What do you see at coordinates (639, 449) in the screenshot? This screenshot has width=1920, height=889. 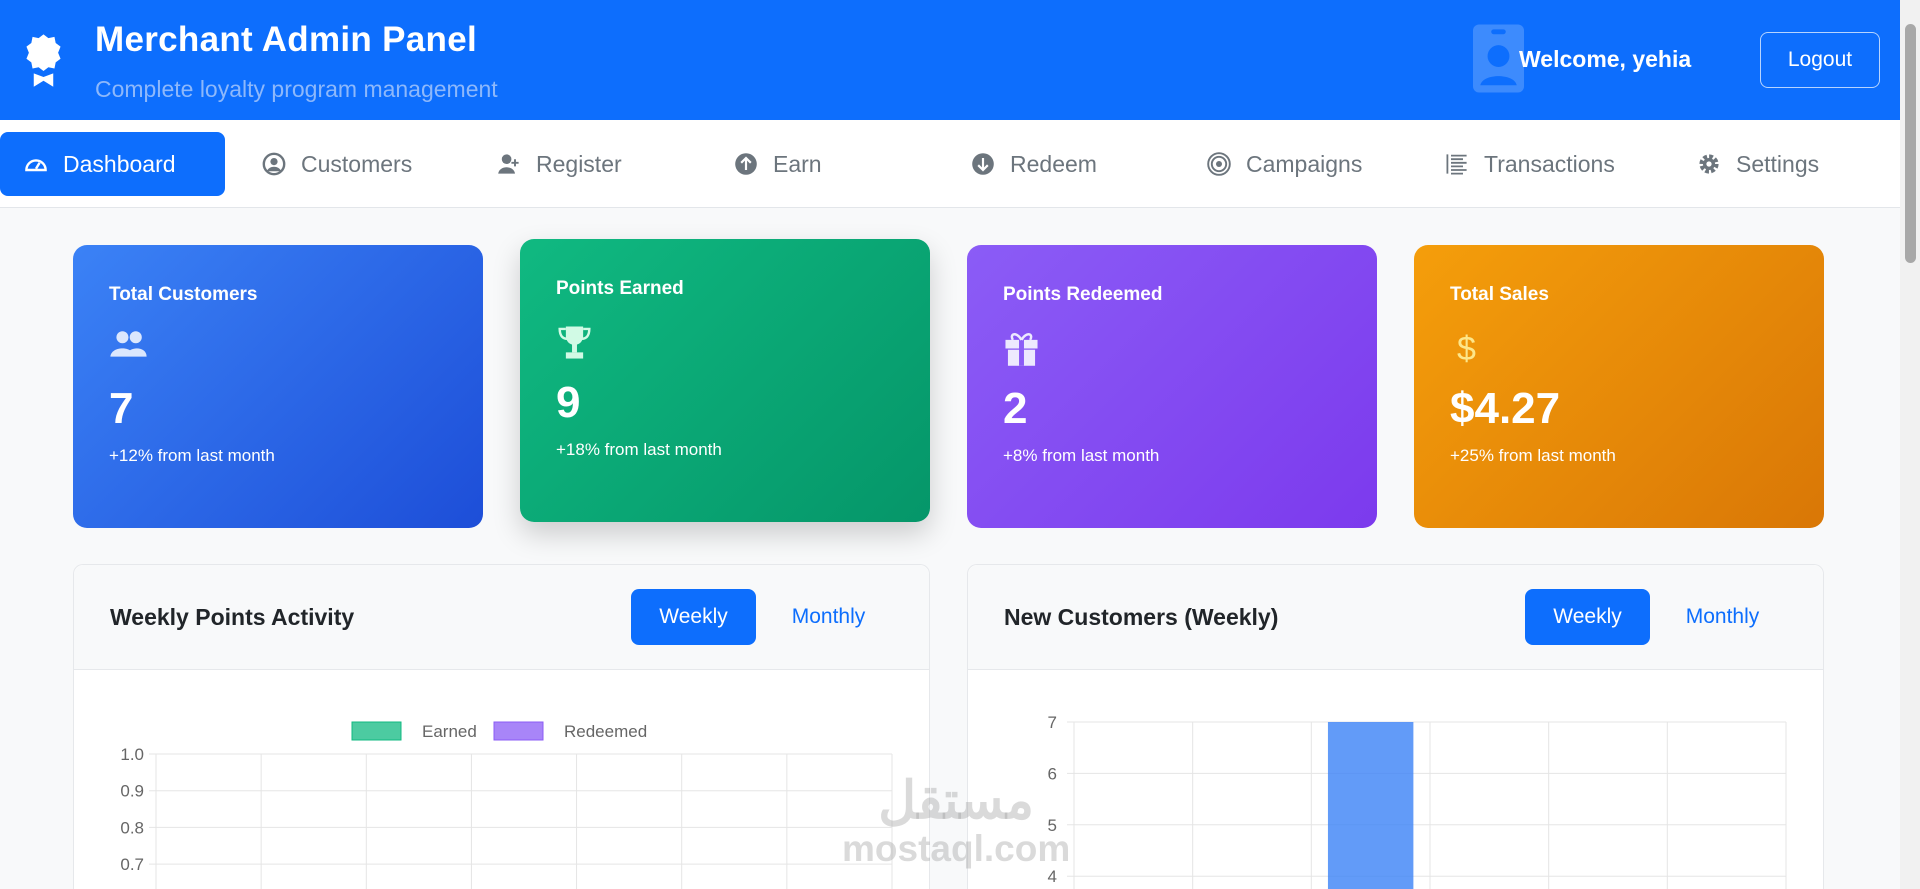 I see `stat-change: +18% from last month` at bounding box center [639, 449].